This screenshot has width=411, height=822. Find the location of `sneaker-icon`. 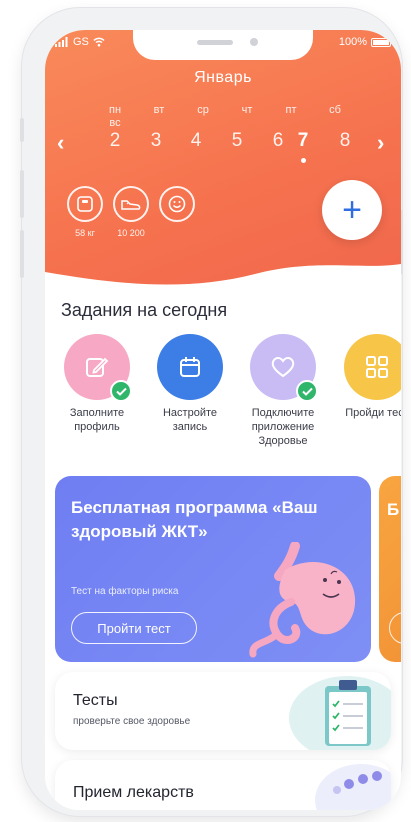

sneaker-icon is located at coordinates (131, 205).